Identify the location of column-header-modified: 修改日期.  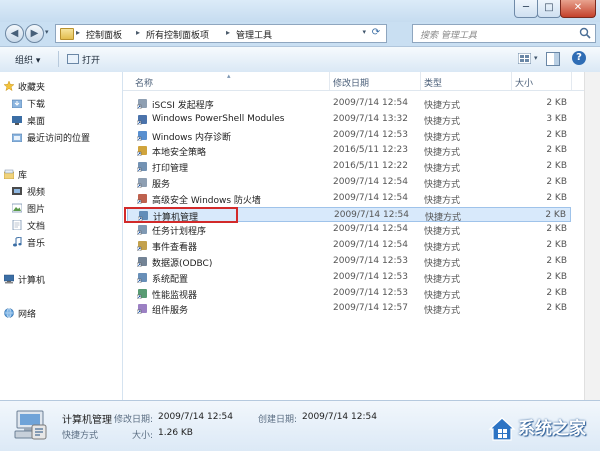
(351, 82).